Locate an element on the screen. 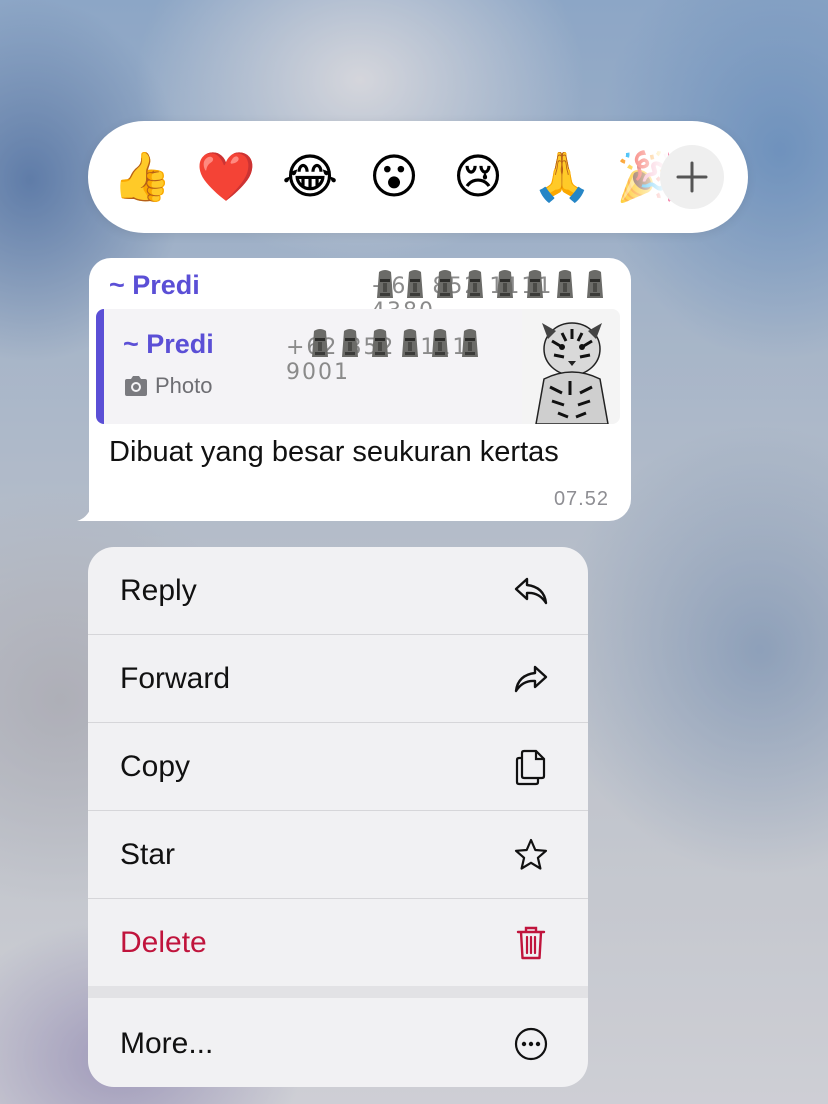 The width and height of the screenshot is (828, 1104). reaction-crying: 😢 is located at coordinates (478, 177).